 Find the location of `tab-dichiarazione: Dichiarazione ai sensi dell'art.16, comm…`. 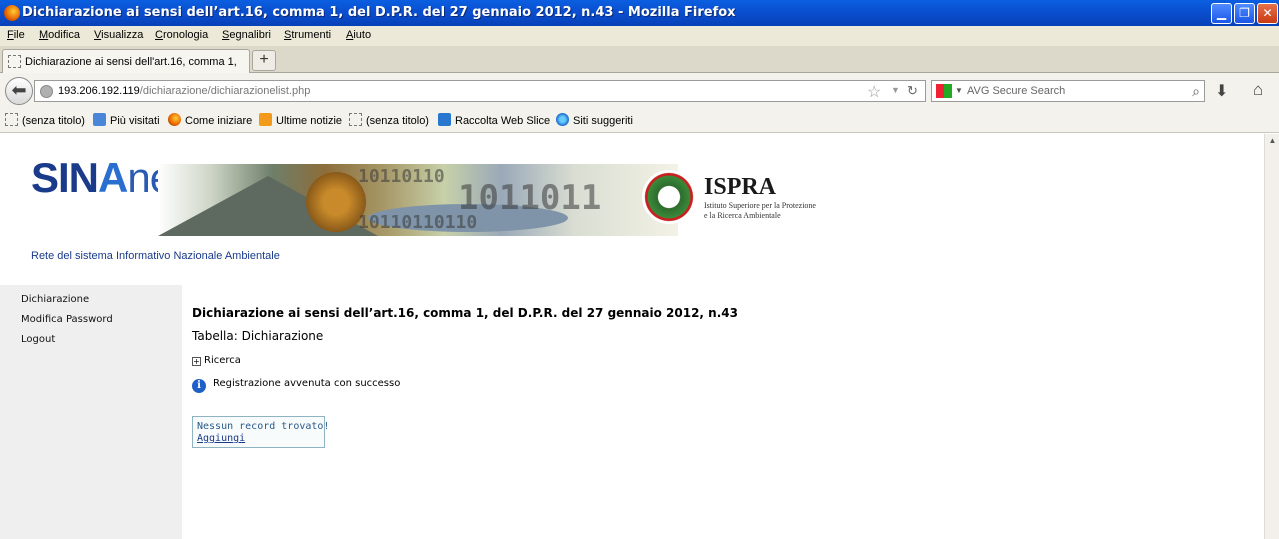

tab-dichiarazione: Dichiarazione ai sensi dell'art.16, comm… is located at coordinates (126, 61).